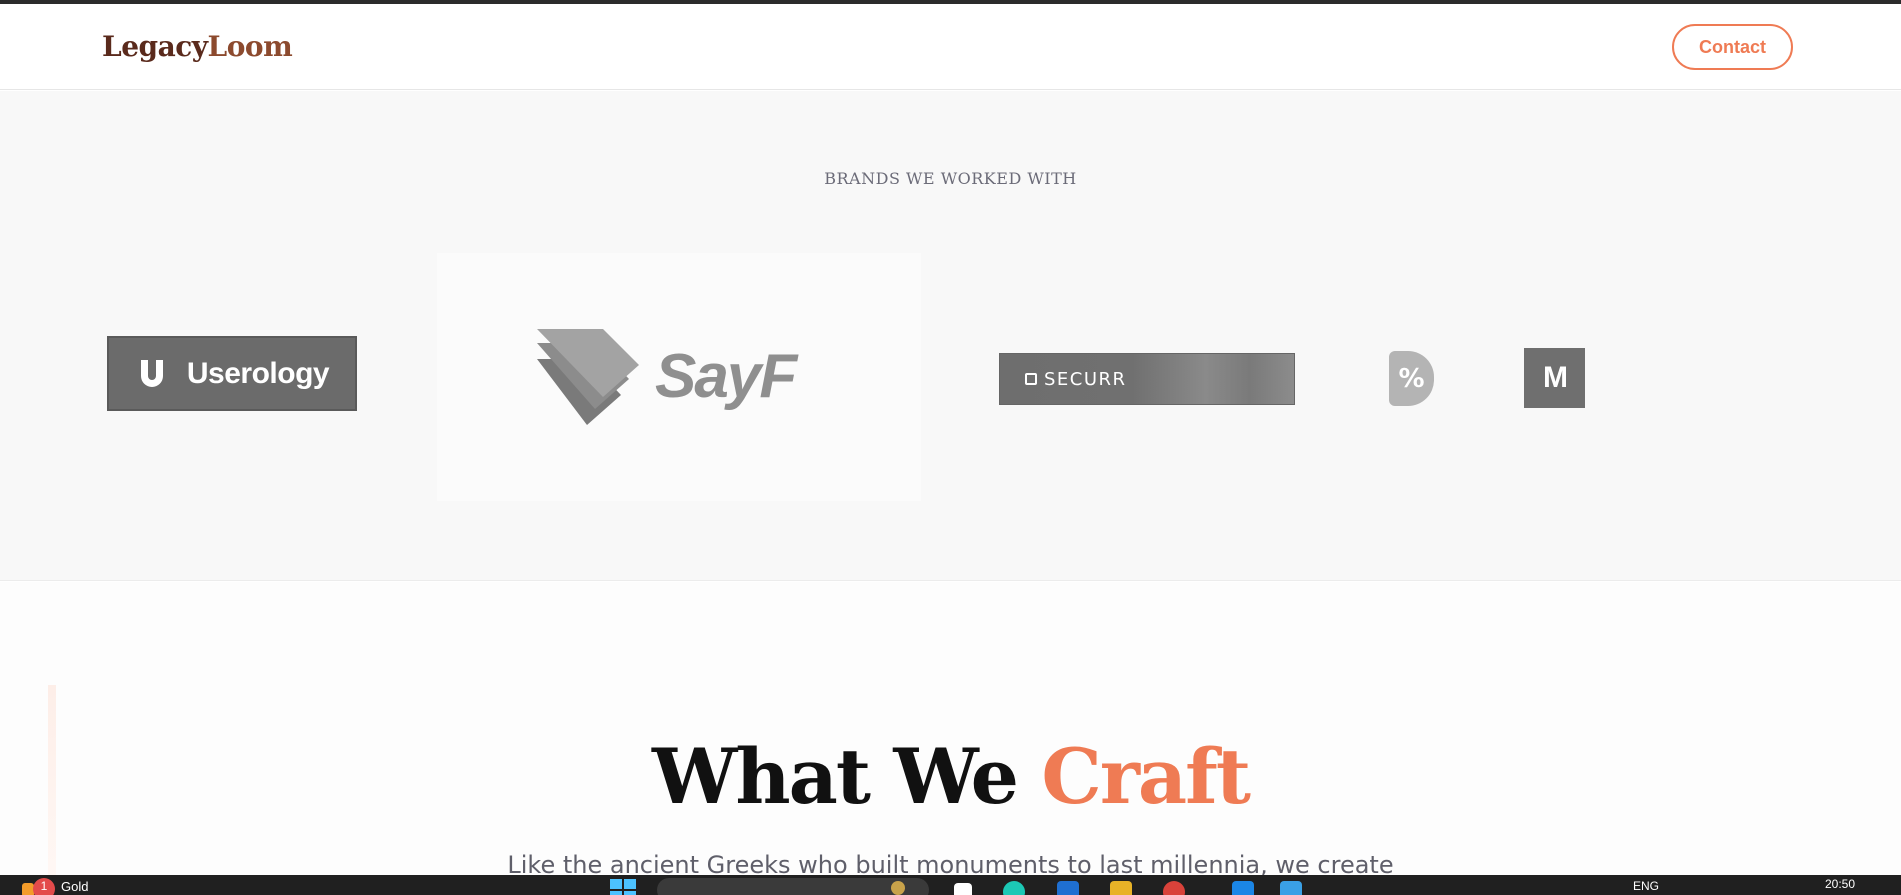 This screenshot has height=895, width=1901. I want to click on folder-icon, so click(1121, 888).